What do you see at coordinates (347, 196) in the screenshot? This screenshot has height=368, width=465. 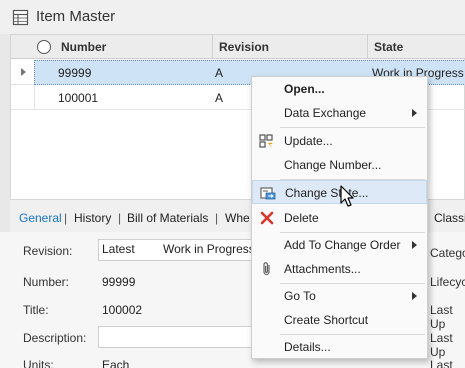 I see `mouse-pointer-icon` at bounding box center [347, 196].